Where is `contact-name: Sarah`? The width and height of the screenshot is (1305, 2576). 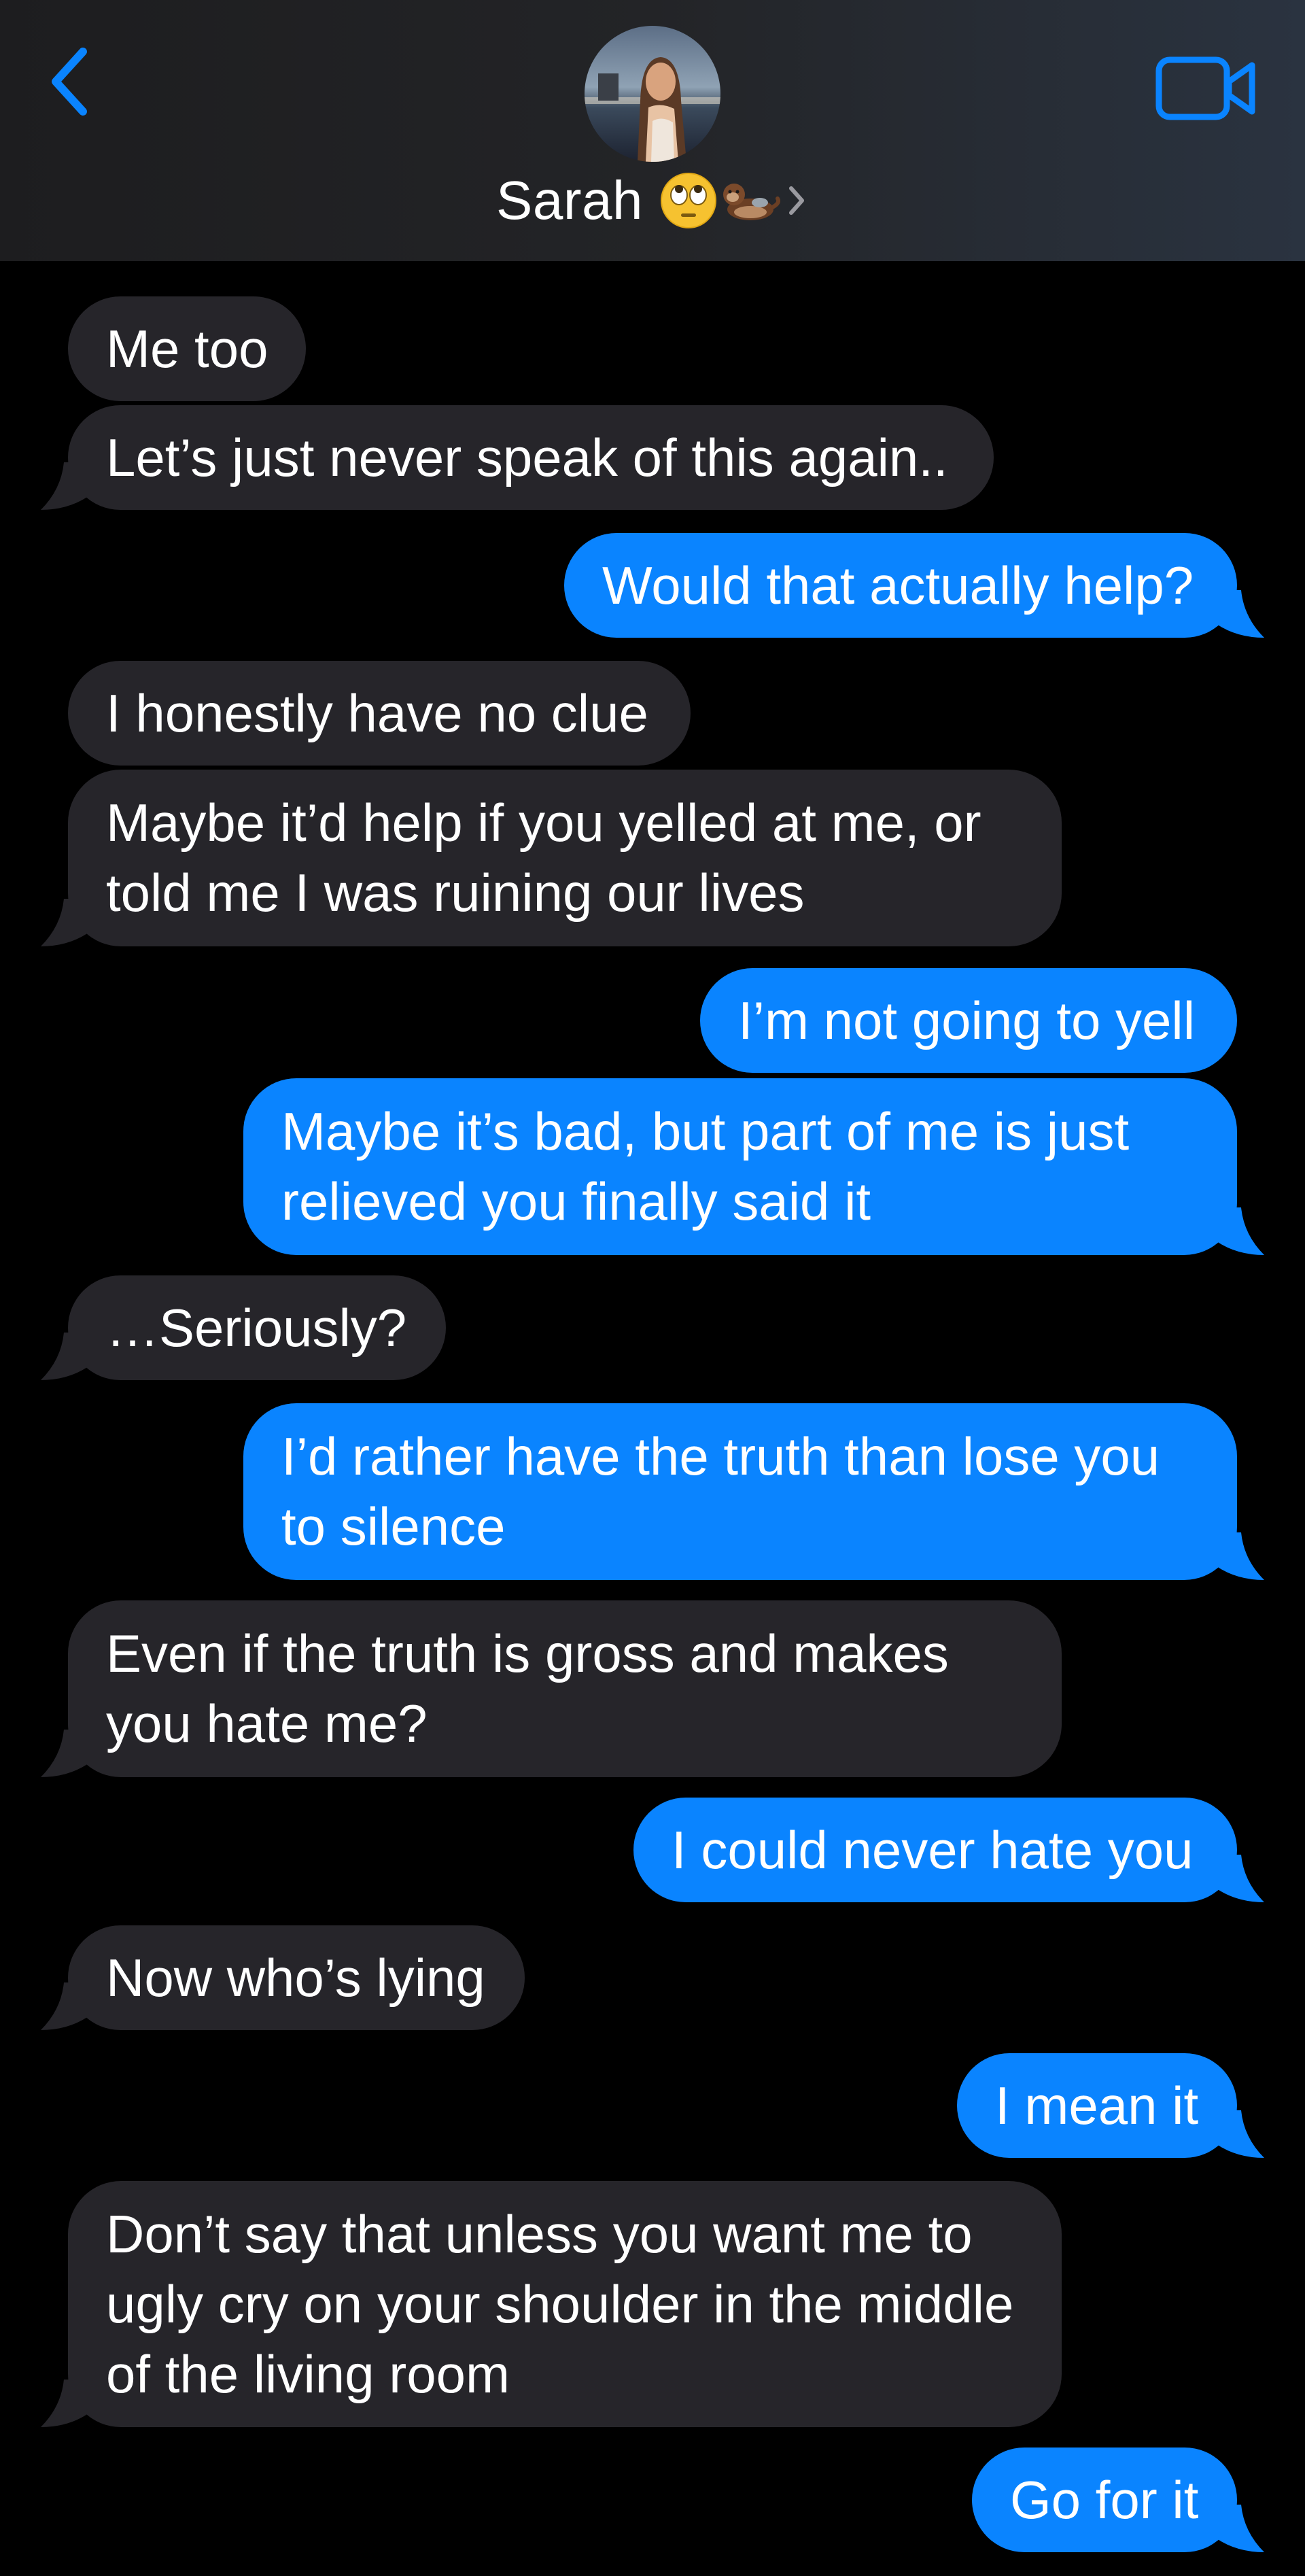 contact-name: Sarah is located at coordinates (569, 200).